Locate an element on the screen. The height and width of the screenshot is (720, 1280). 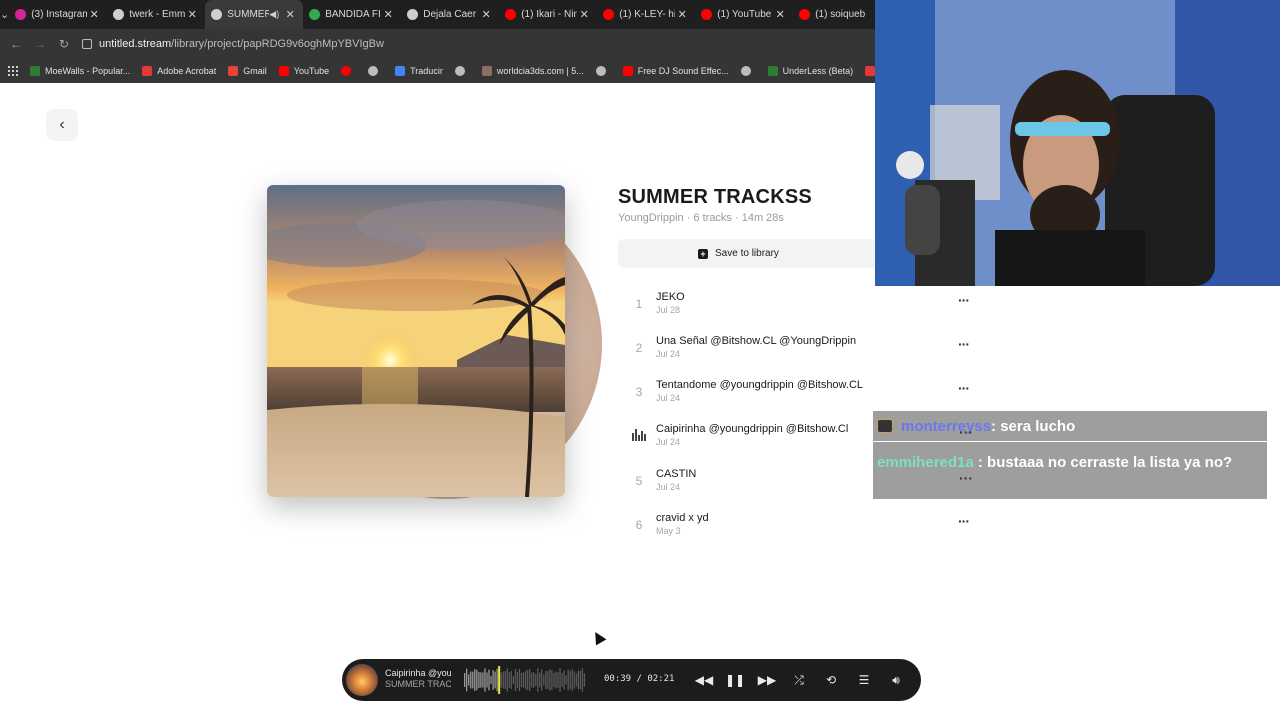
shuffle-icon: ⤮ is located at coordinates (799, 680).